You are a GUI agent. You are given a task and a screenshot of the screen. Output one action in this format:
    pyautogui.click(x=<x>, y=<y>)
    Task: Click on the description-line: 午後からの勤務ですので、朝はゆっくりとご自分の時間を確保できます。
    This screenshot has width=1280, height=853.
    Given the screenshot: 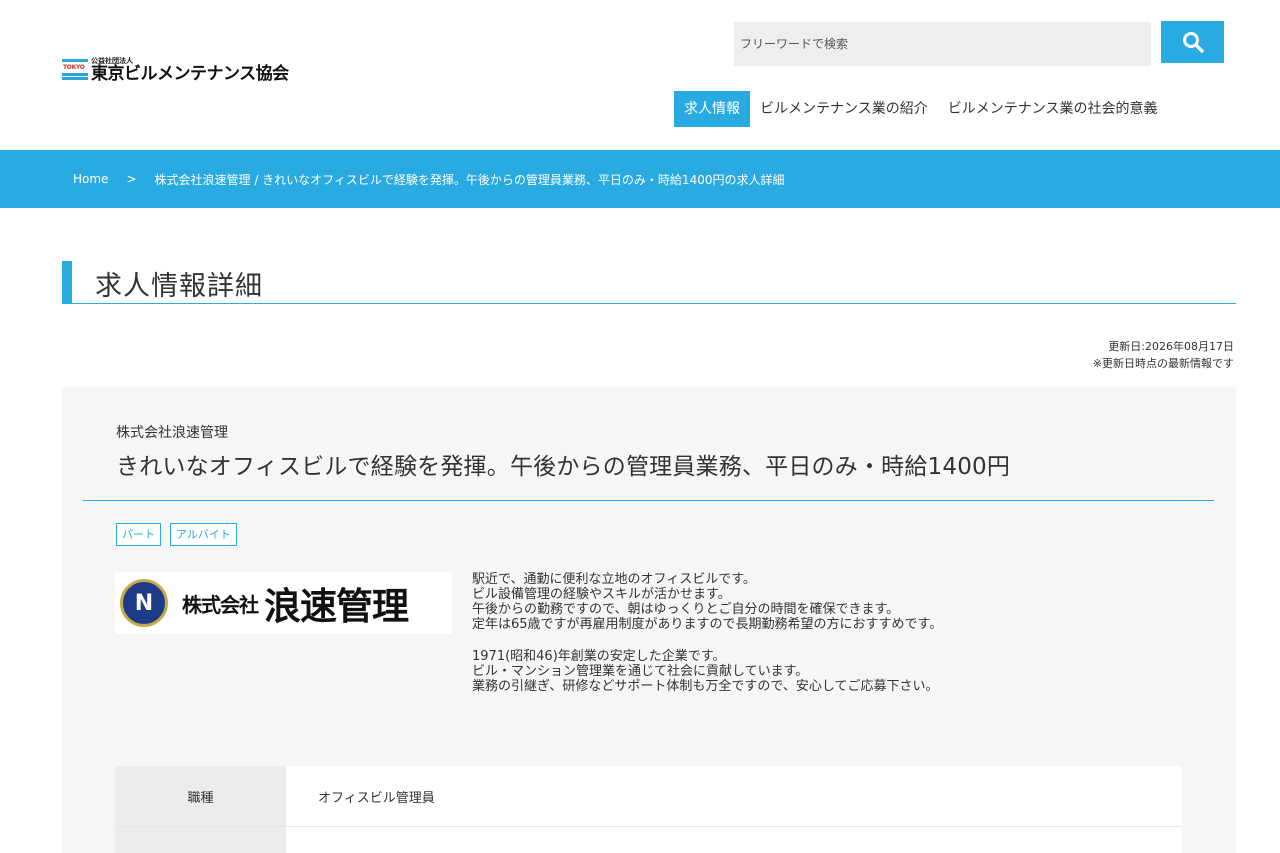 What is the action you would take?
    pyautogui.click(x=686, y=609)
    